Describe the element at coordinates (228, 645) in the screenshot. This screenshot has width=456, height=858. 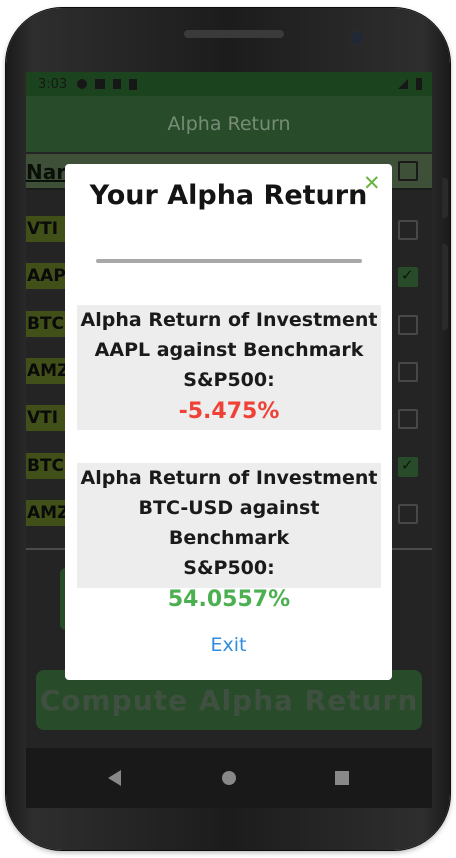
I see `exit-button: Exit` at that location.